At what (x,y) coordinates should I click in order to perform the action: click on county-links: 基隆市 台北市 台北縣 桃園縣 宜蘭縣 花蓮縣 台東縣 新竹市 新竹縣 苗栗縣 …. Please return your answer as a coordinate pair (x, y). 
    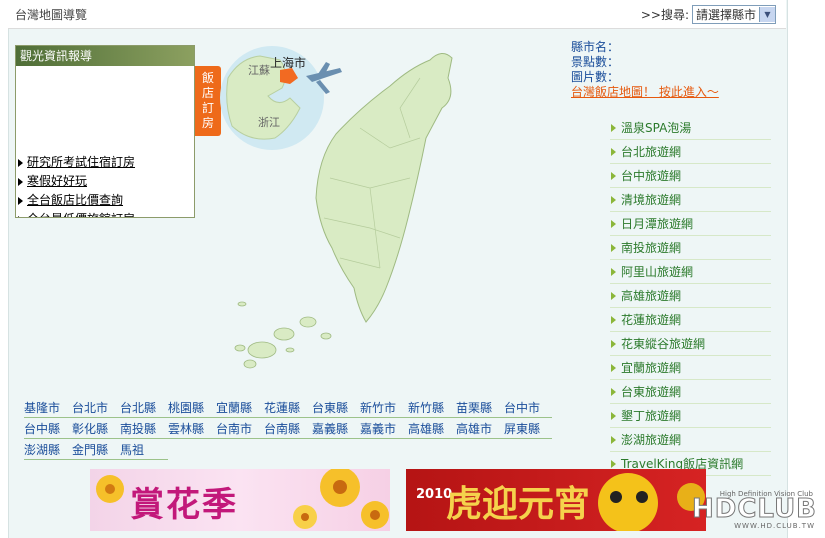
    Looking at the image, I should click on (296, 431).